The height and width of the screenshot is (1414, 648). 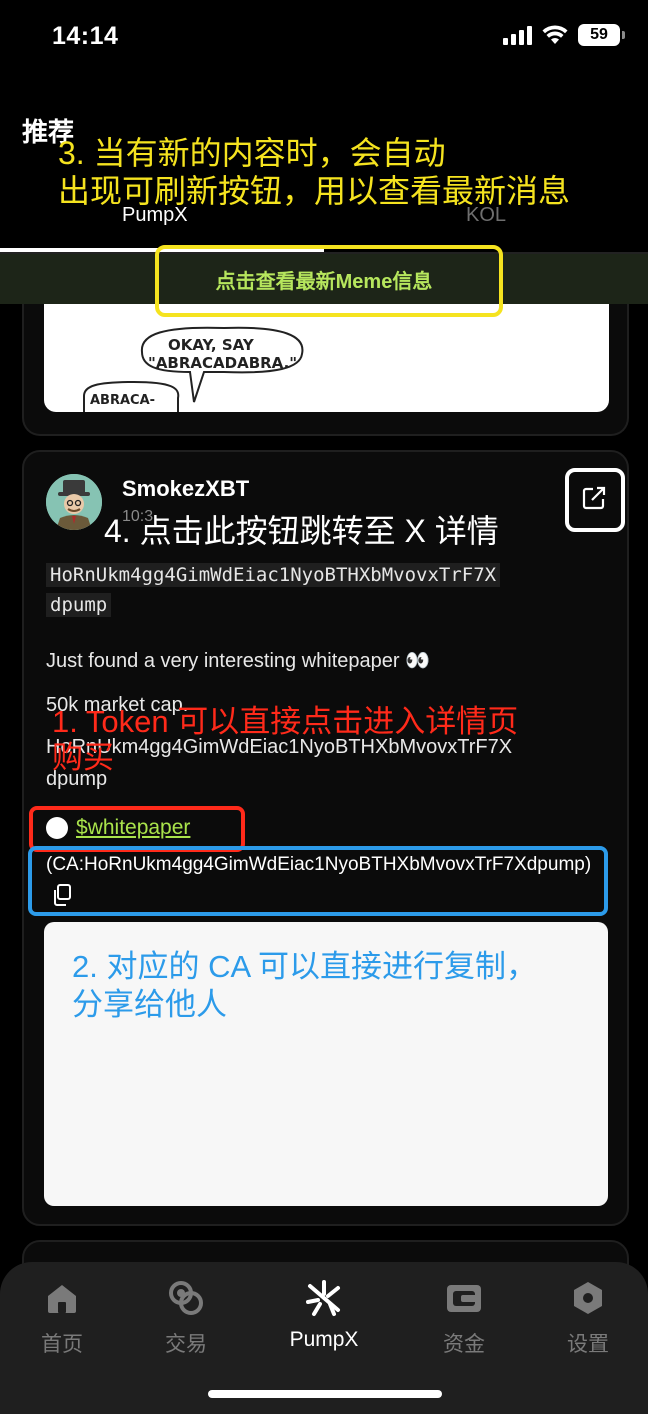 I want to click on trade-icon, so click(x=186, y=1298).